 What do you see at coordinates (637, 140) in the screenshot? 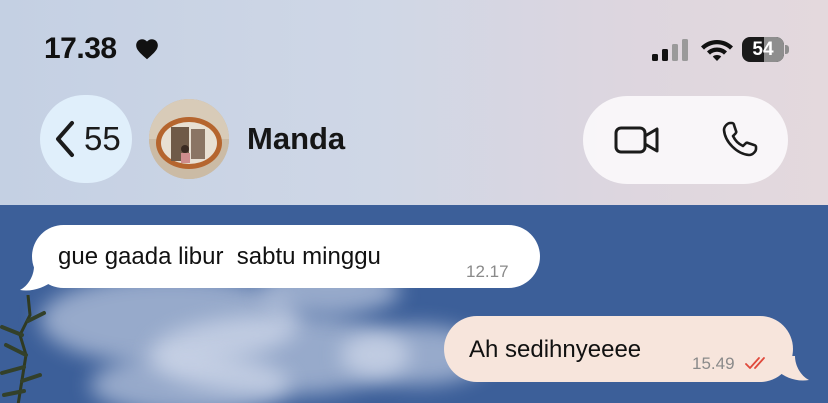
I see `video-call-icon` at bounding box center [637, 140].